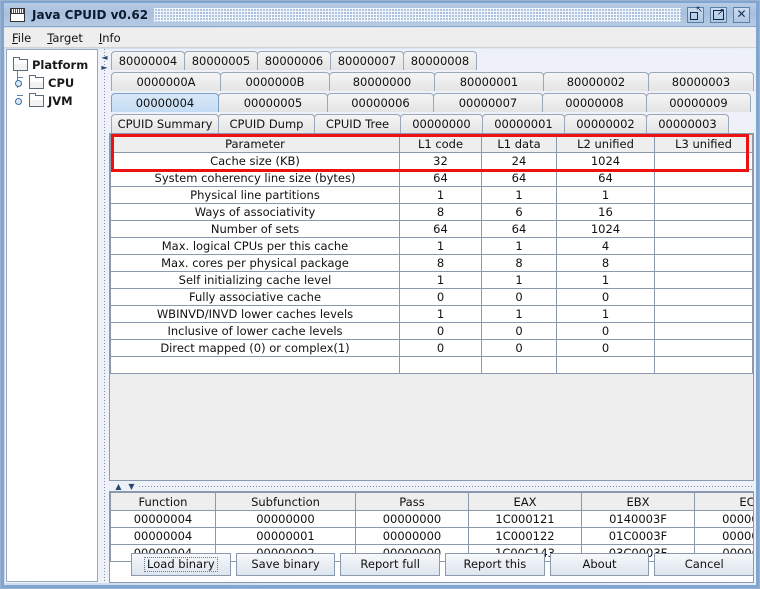 This screenshot has height=589, width=760. What do you see at coordinates (638, 501) in the screenshot?
I see `column-header: EBX` at bounding box center [638, 501].